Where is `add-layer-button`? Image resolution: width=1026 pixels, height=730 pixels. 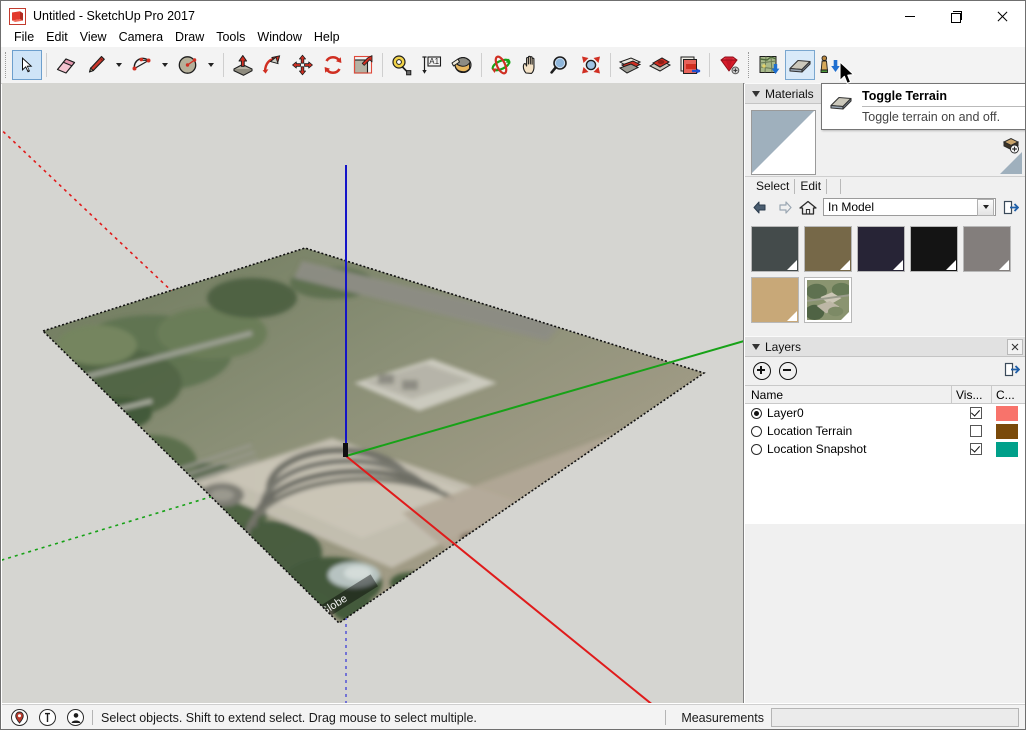 add-layer-button is located at coordinates (762, 371).